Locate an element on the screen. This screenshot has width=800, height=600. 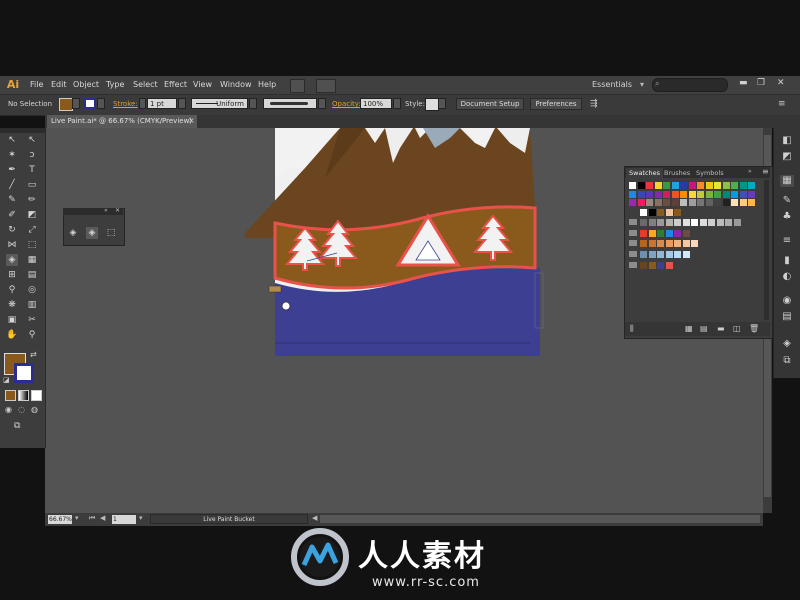
eyedropper-tool-icon: ⚲ is located at coordinates (12, 290).